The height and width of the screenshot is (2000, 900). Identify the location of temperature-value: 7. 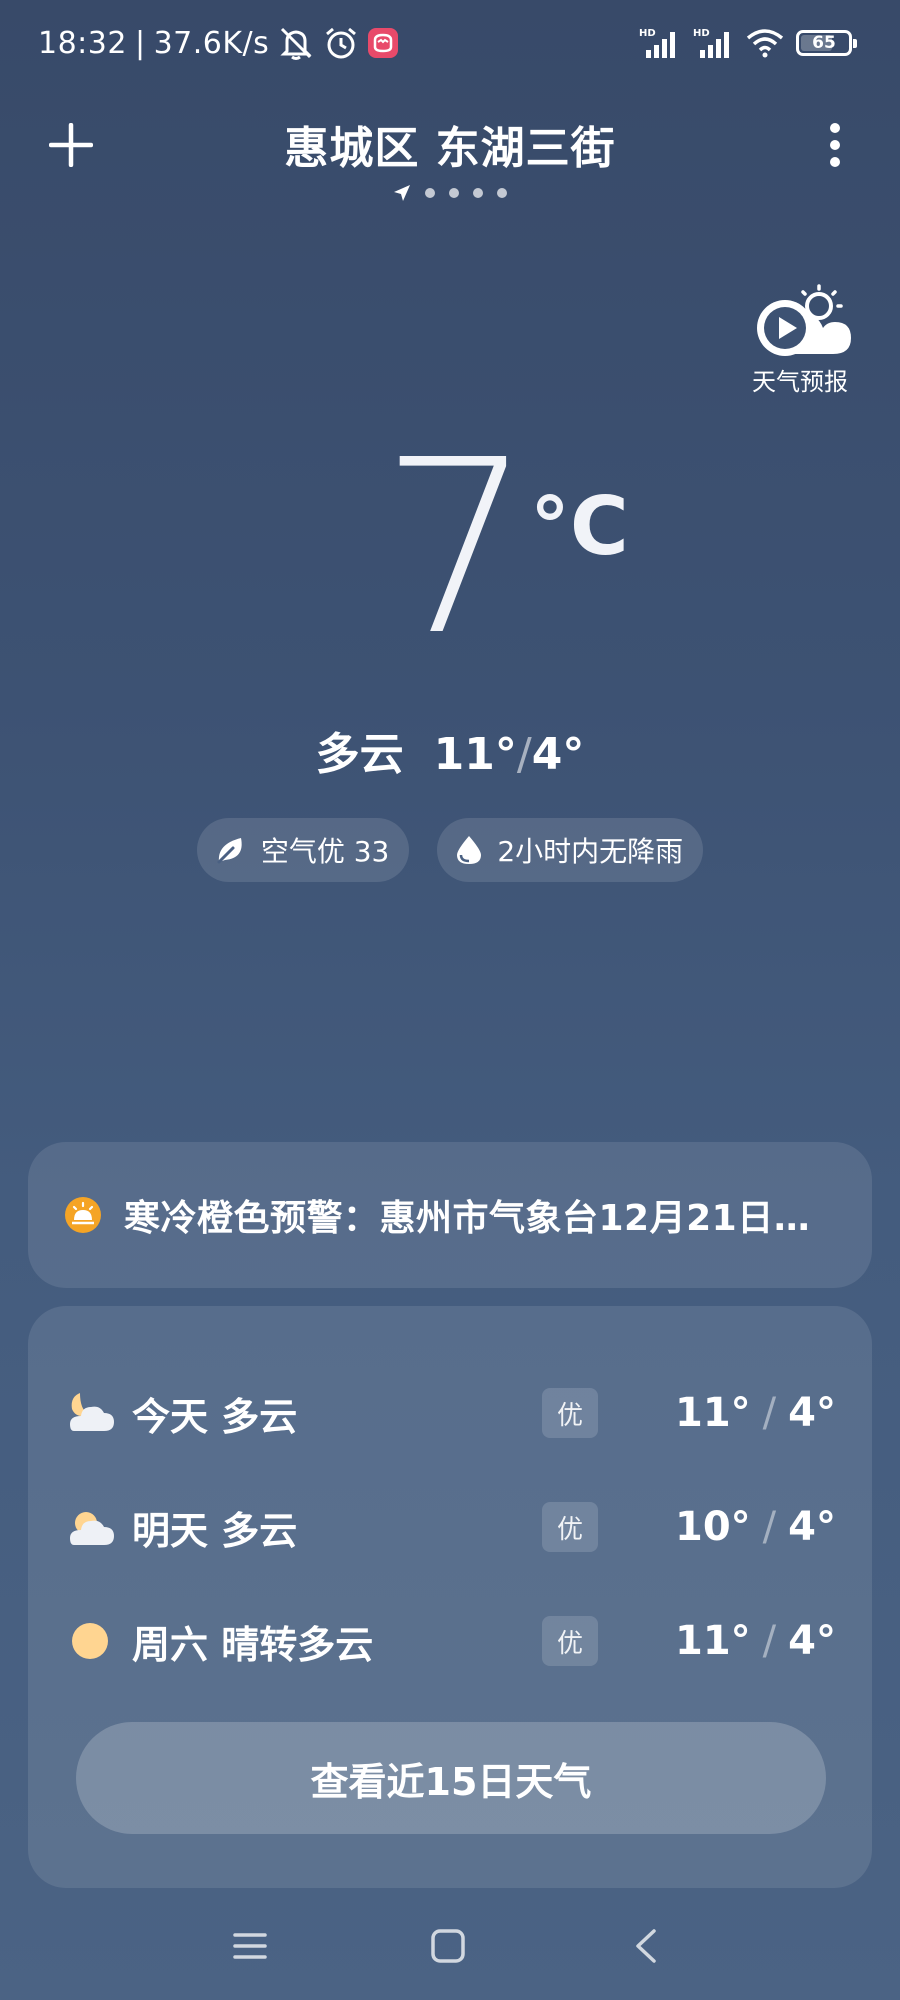
(456, 548).